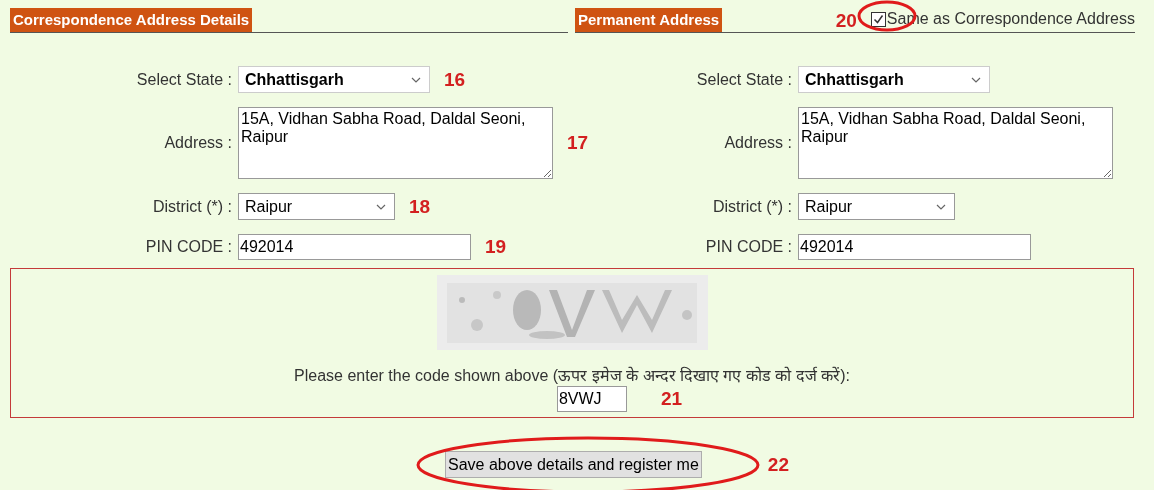 Image resolution: width=1154 pixels, height=490 pixels. I want to click on annotation-number: 17, so click(578, 143).